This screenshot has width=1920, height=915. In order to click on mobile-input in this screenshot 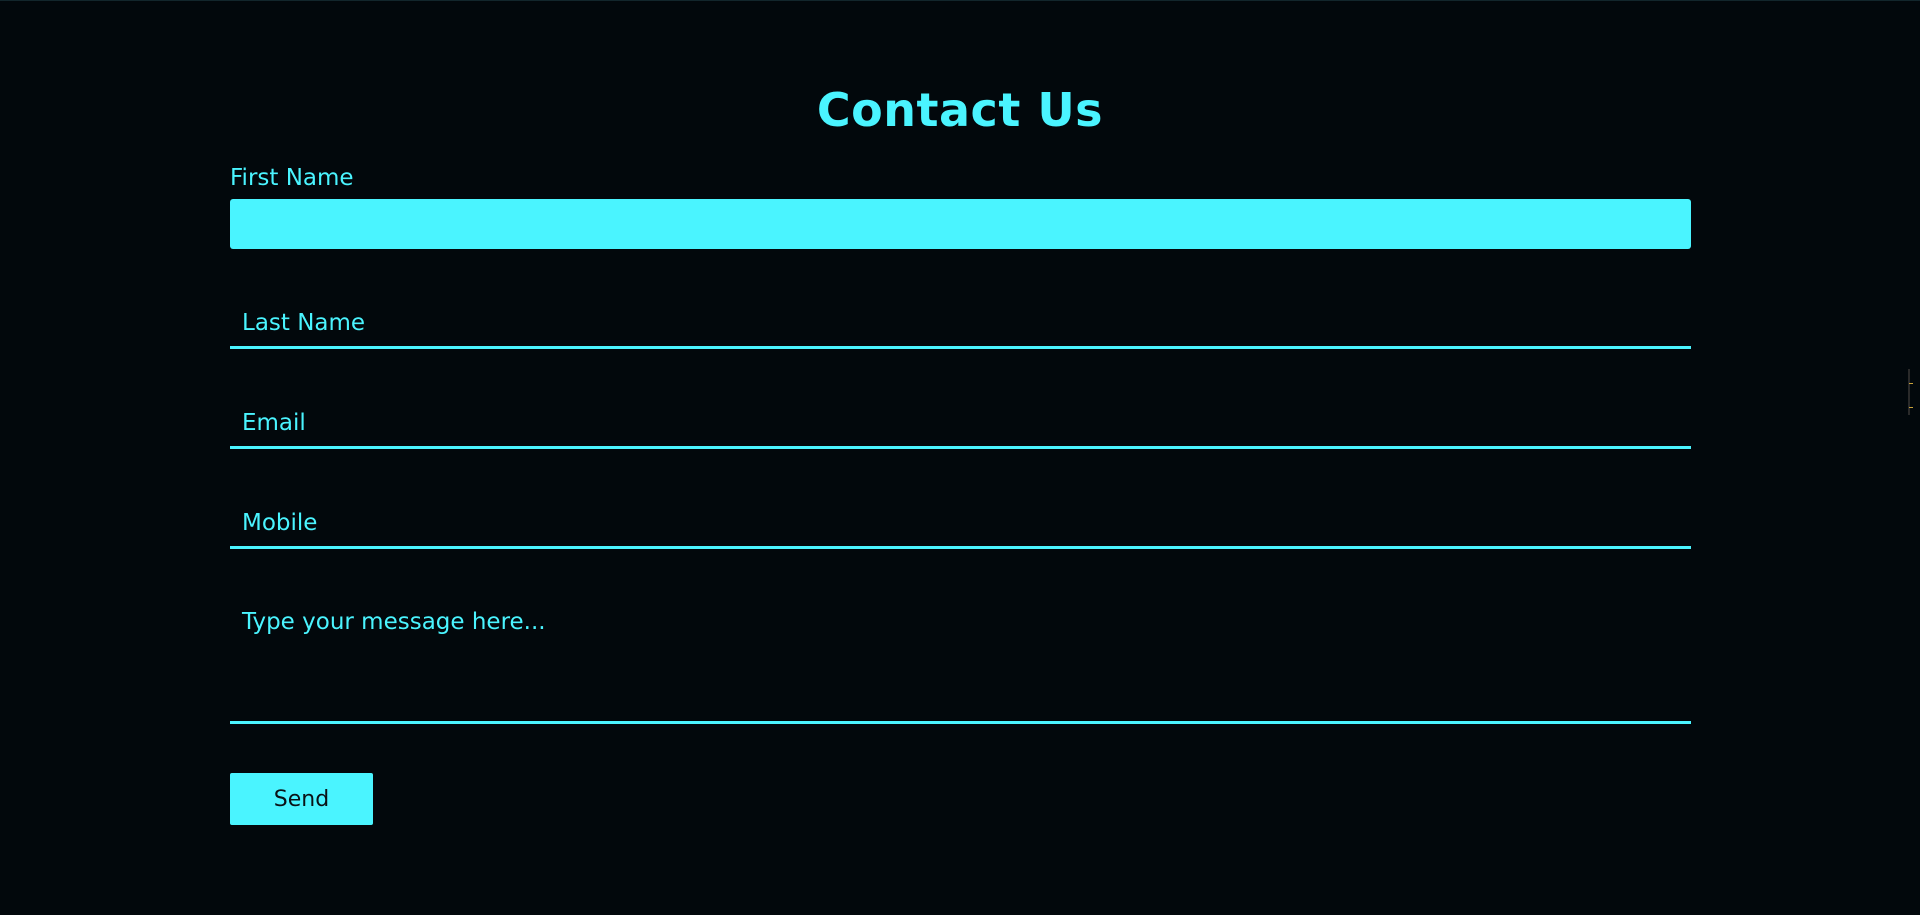, I will do `click(960, 524)`.